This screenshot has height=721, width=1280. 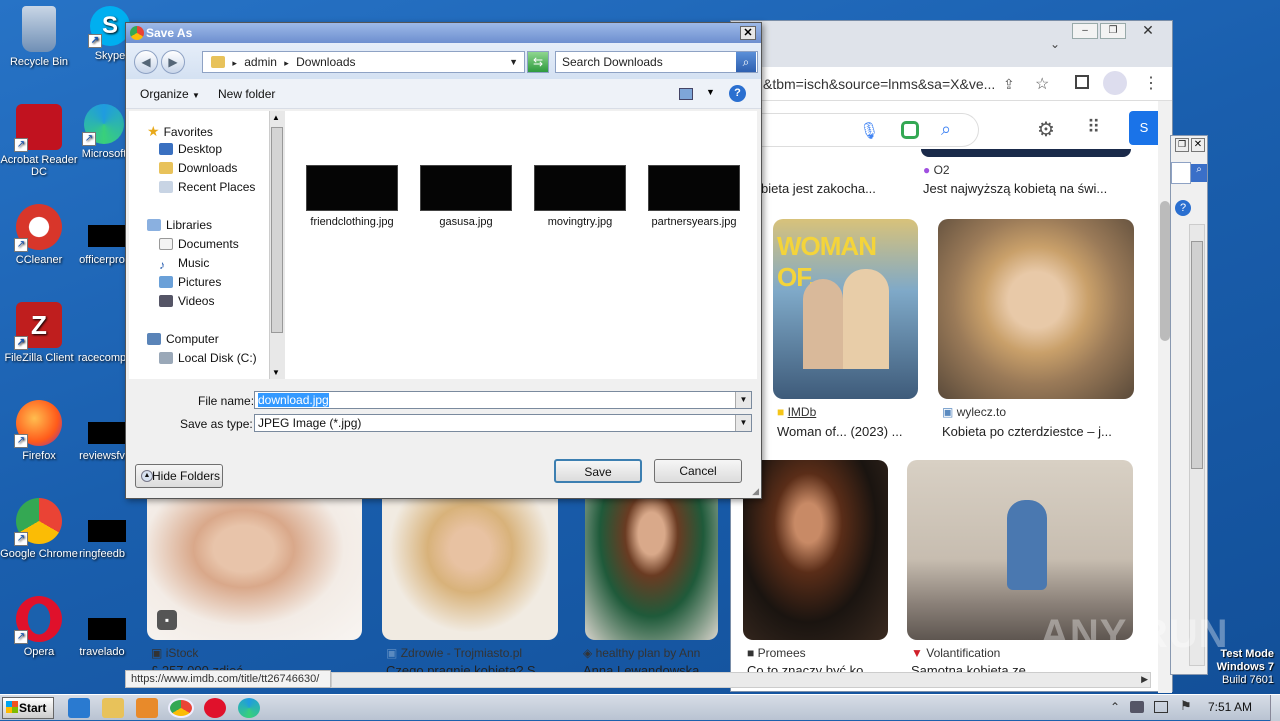 What do you see at coordinates (179, 476) in the screenshot?
I see `hide-folders-button: ▲ Hide Folders` at bounding box center [179, 476].